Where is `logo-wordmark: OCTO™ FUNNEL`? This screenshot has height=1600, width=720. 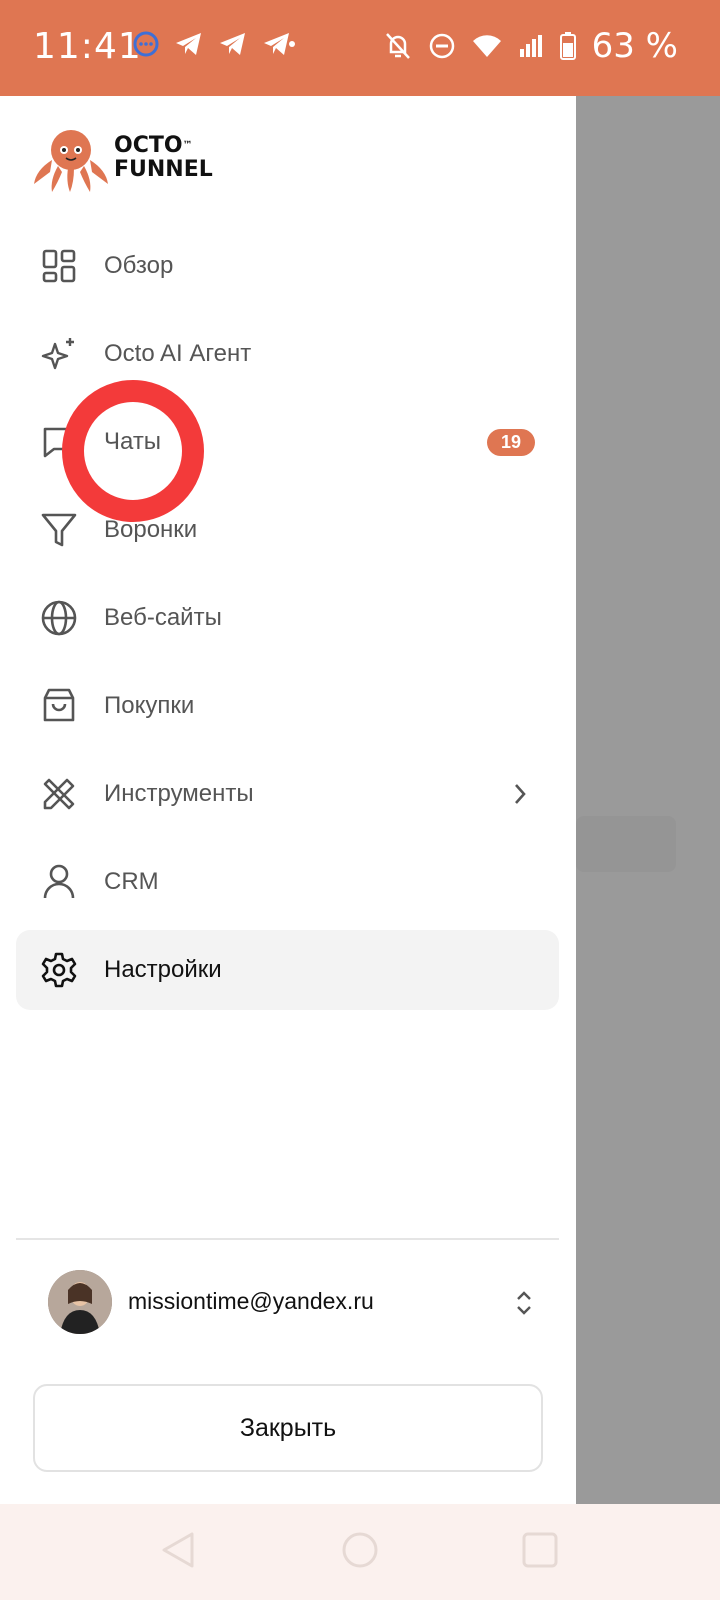 logo-wordmark: OCTO™ FUNNEL is located at coordinates (163, 158).